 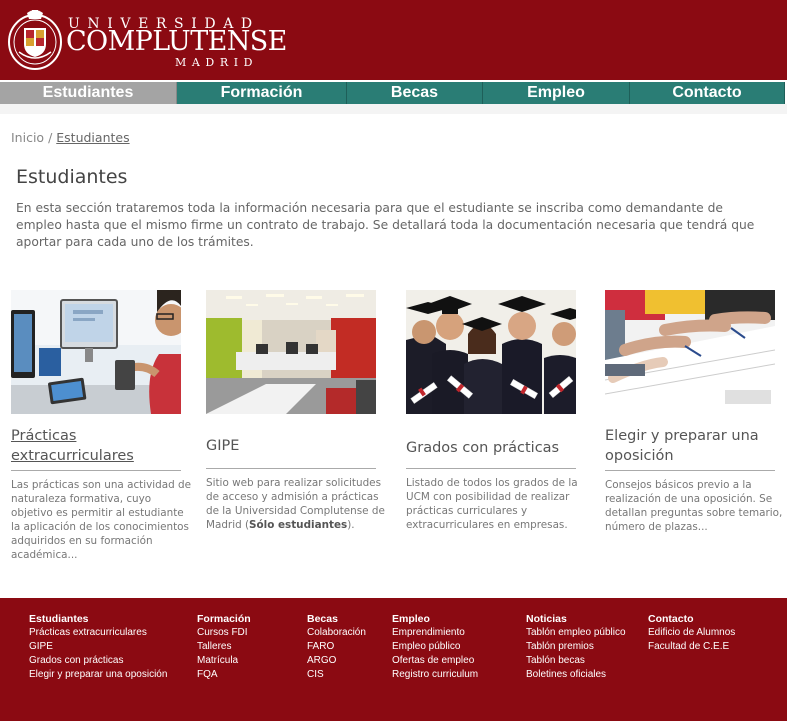 What do you see at coordinates (415, 93) in the screenshot?
I see `nav-item-becas: Becas` at bounding box center [415, 93].